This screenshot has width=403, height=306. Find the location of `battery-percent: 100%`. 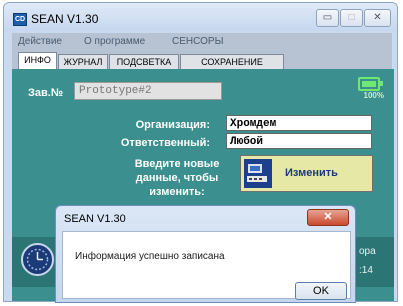

battery-percent: 100% is located at coordinates (373, 95).